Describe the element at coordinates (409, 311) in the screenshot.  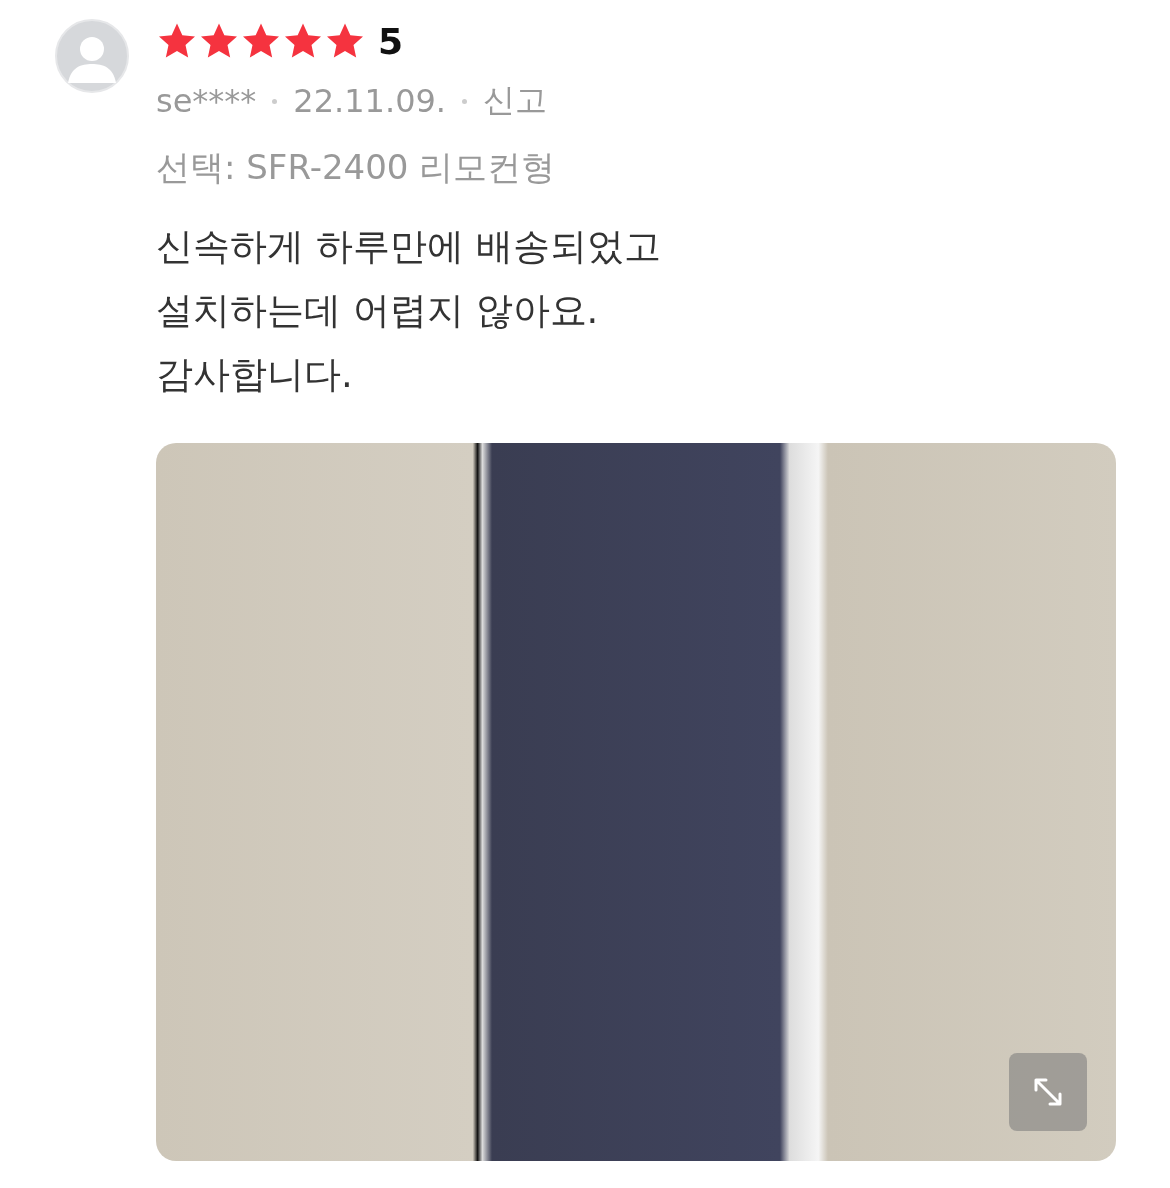
I see `review-text: 신속하게 하루만에 배송되었고 설치하는데 어렵지 않아요. 감사합니다.` at that location.